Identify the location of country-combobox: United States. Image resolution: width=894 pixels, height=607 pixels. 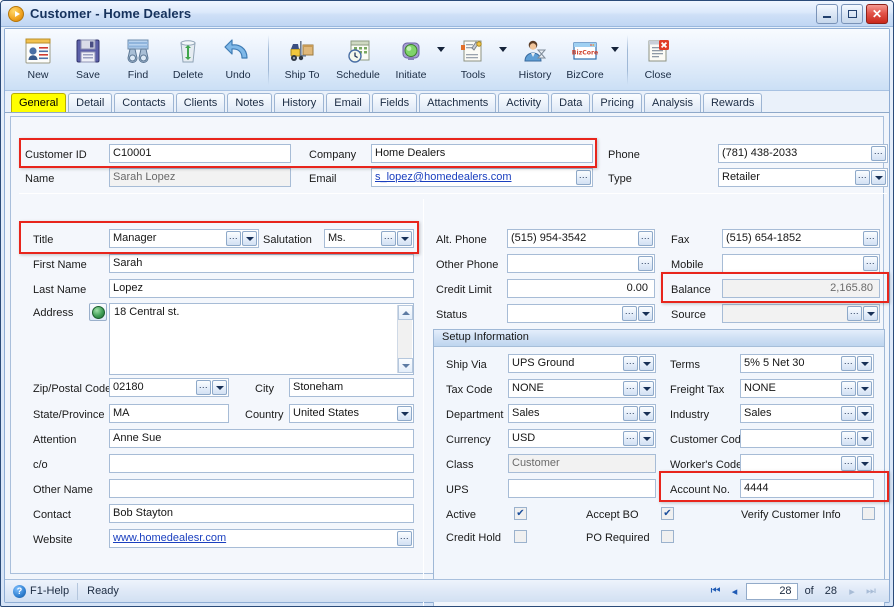
(351, 413).